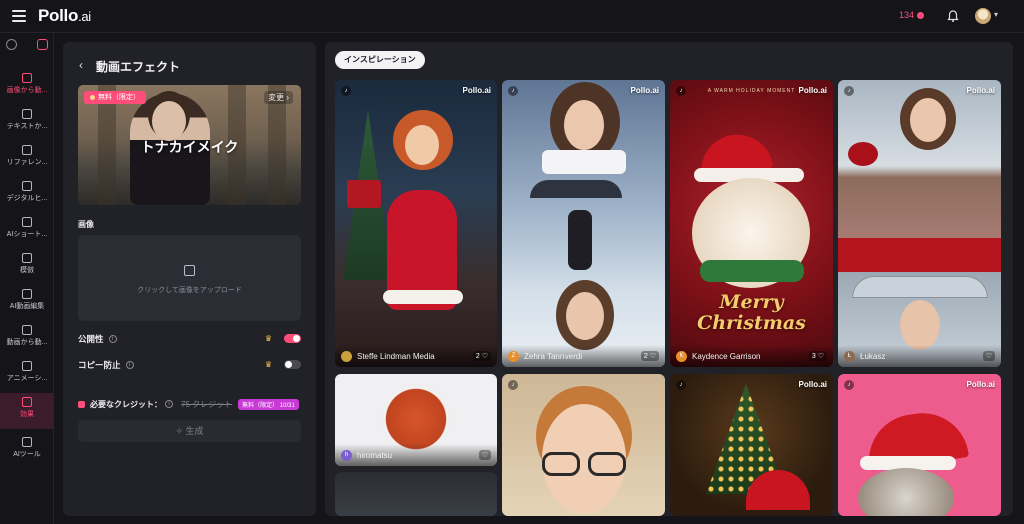 The height and width of the screenshot is (524, 1024). What do you see at coordinates (138, 67) in the screenshot?
I see `page-title: 動画エフェクト` at bounding box center [138, 67].